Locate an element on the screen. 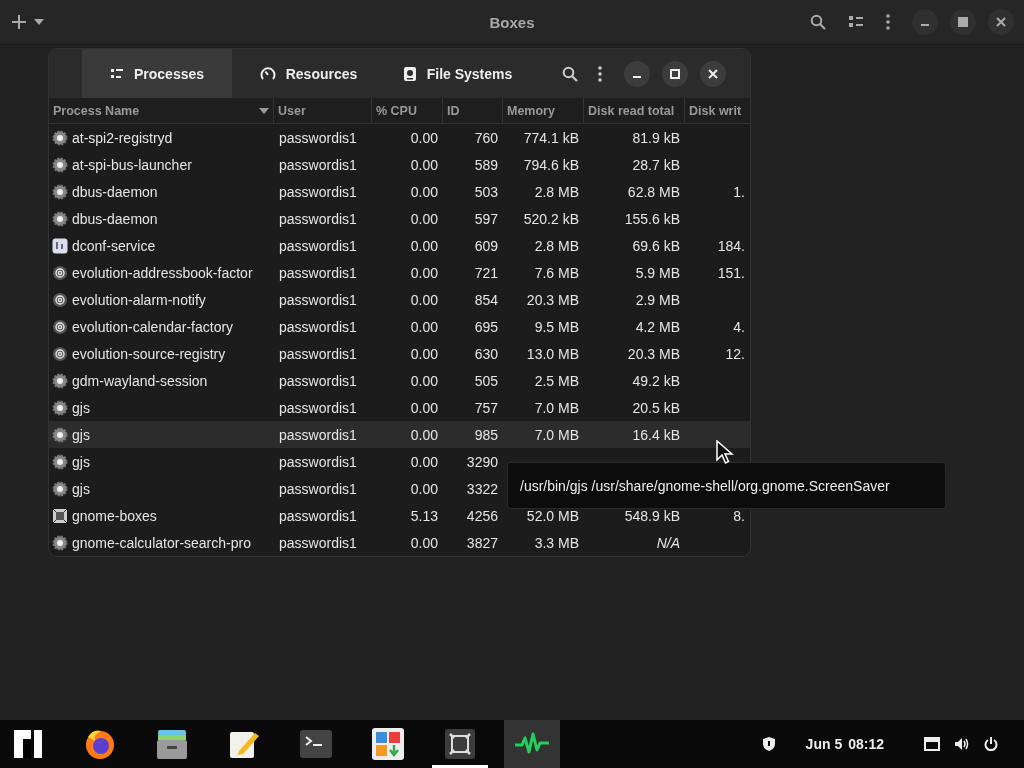 The image size is (1024, 768). plus-icon is located at coordinates (19, 22).